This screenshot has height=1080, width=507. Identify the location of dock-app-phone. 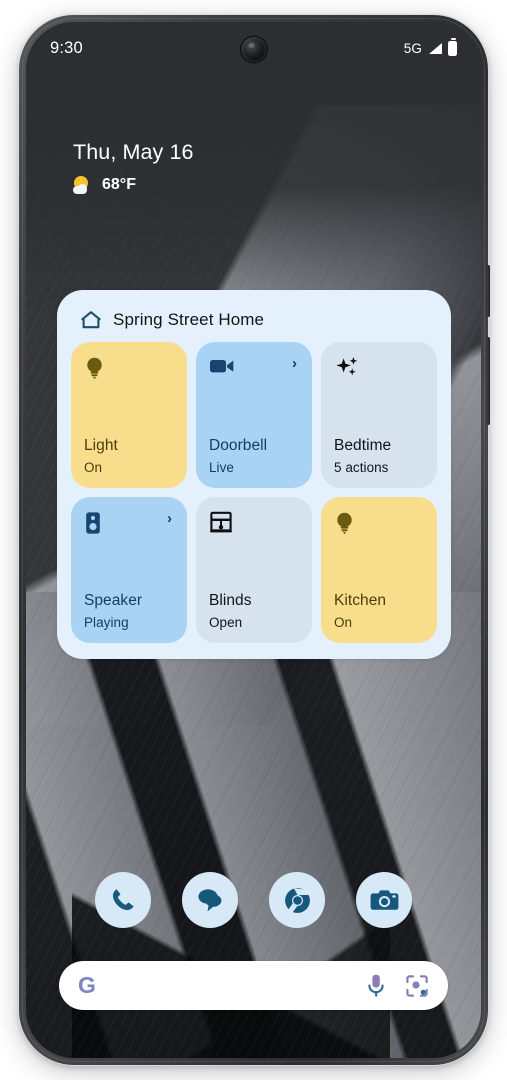
(123, 900).